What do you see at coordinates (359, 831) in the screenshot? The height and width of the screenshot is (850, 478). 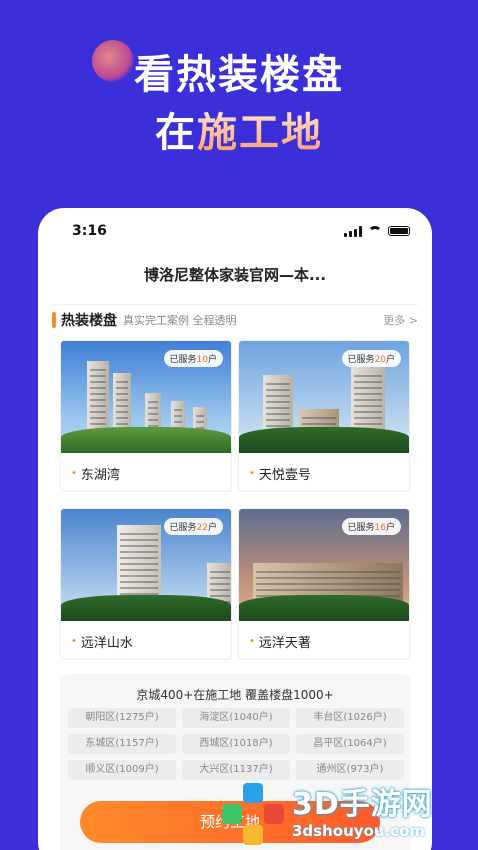 I see `watermark-url: 3dshouyou.com` at bounding box center [359, 831].